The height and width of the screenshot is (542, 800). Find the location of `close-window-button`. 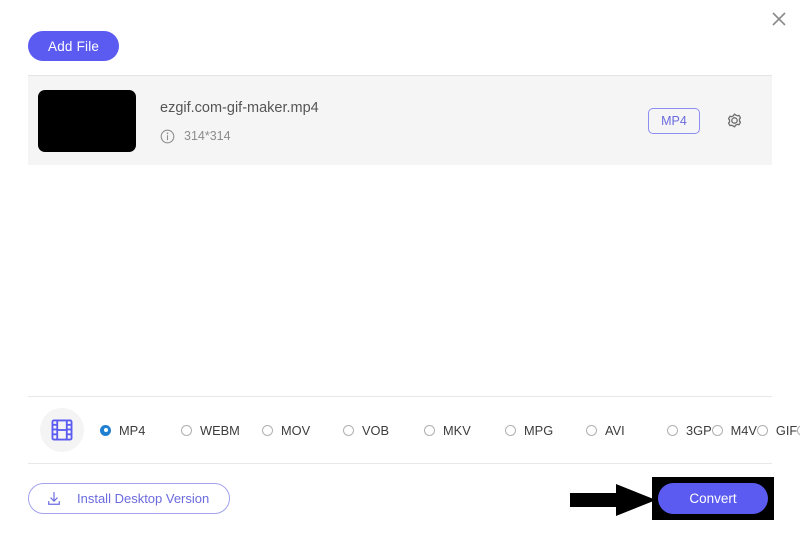

close-window-button is located at coordinates (779, 19).